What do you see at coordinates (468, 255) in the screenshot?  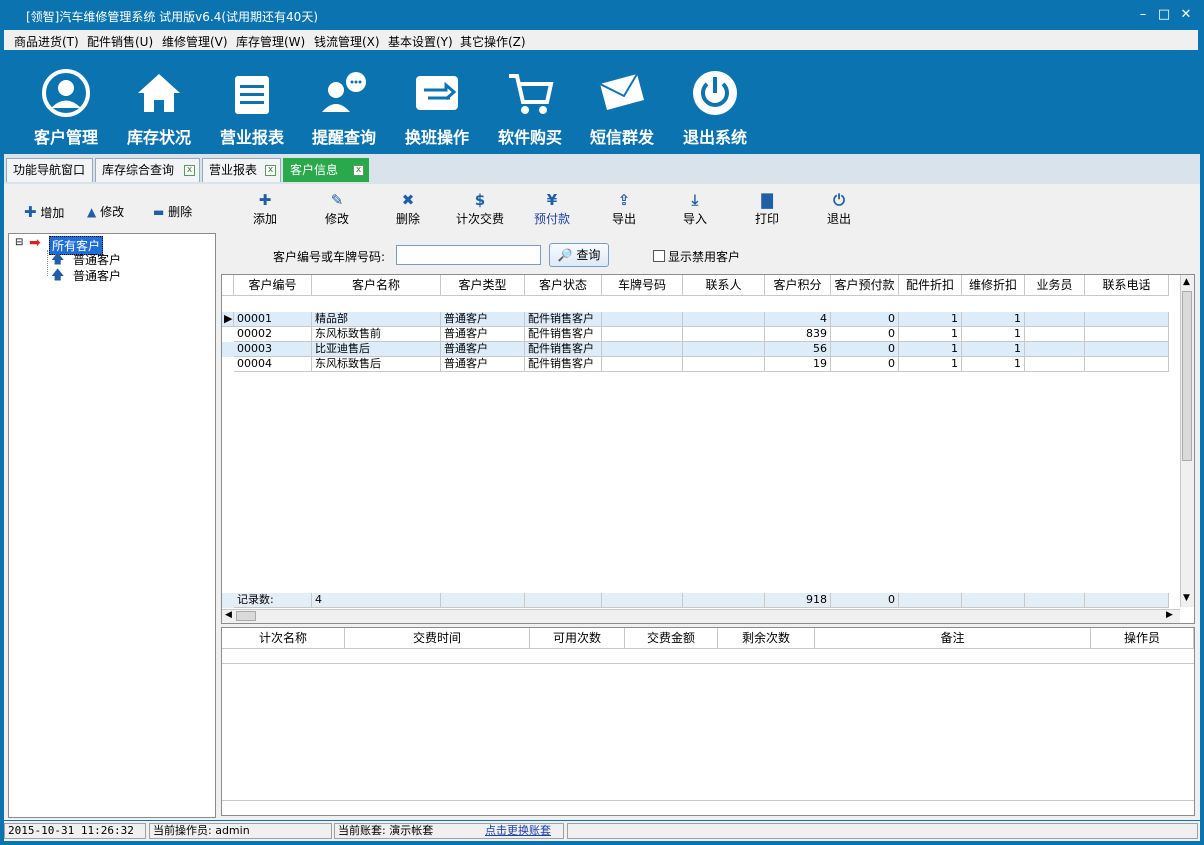 I see `search-input` at bounding box center [468, 255].